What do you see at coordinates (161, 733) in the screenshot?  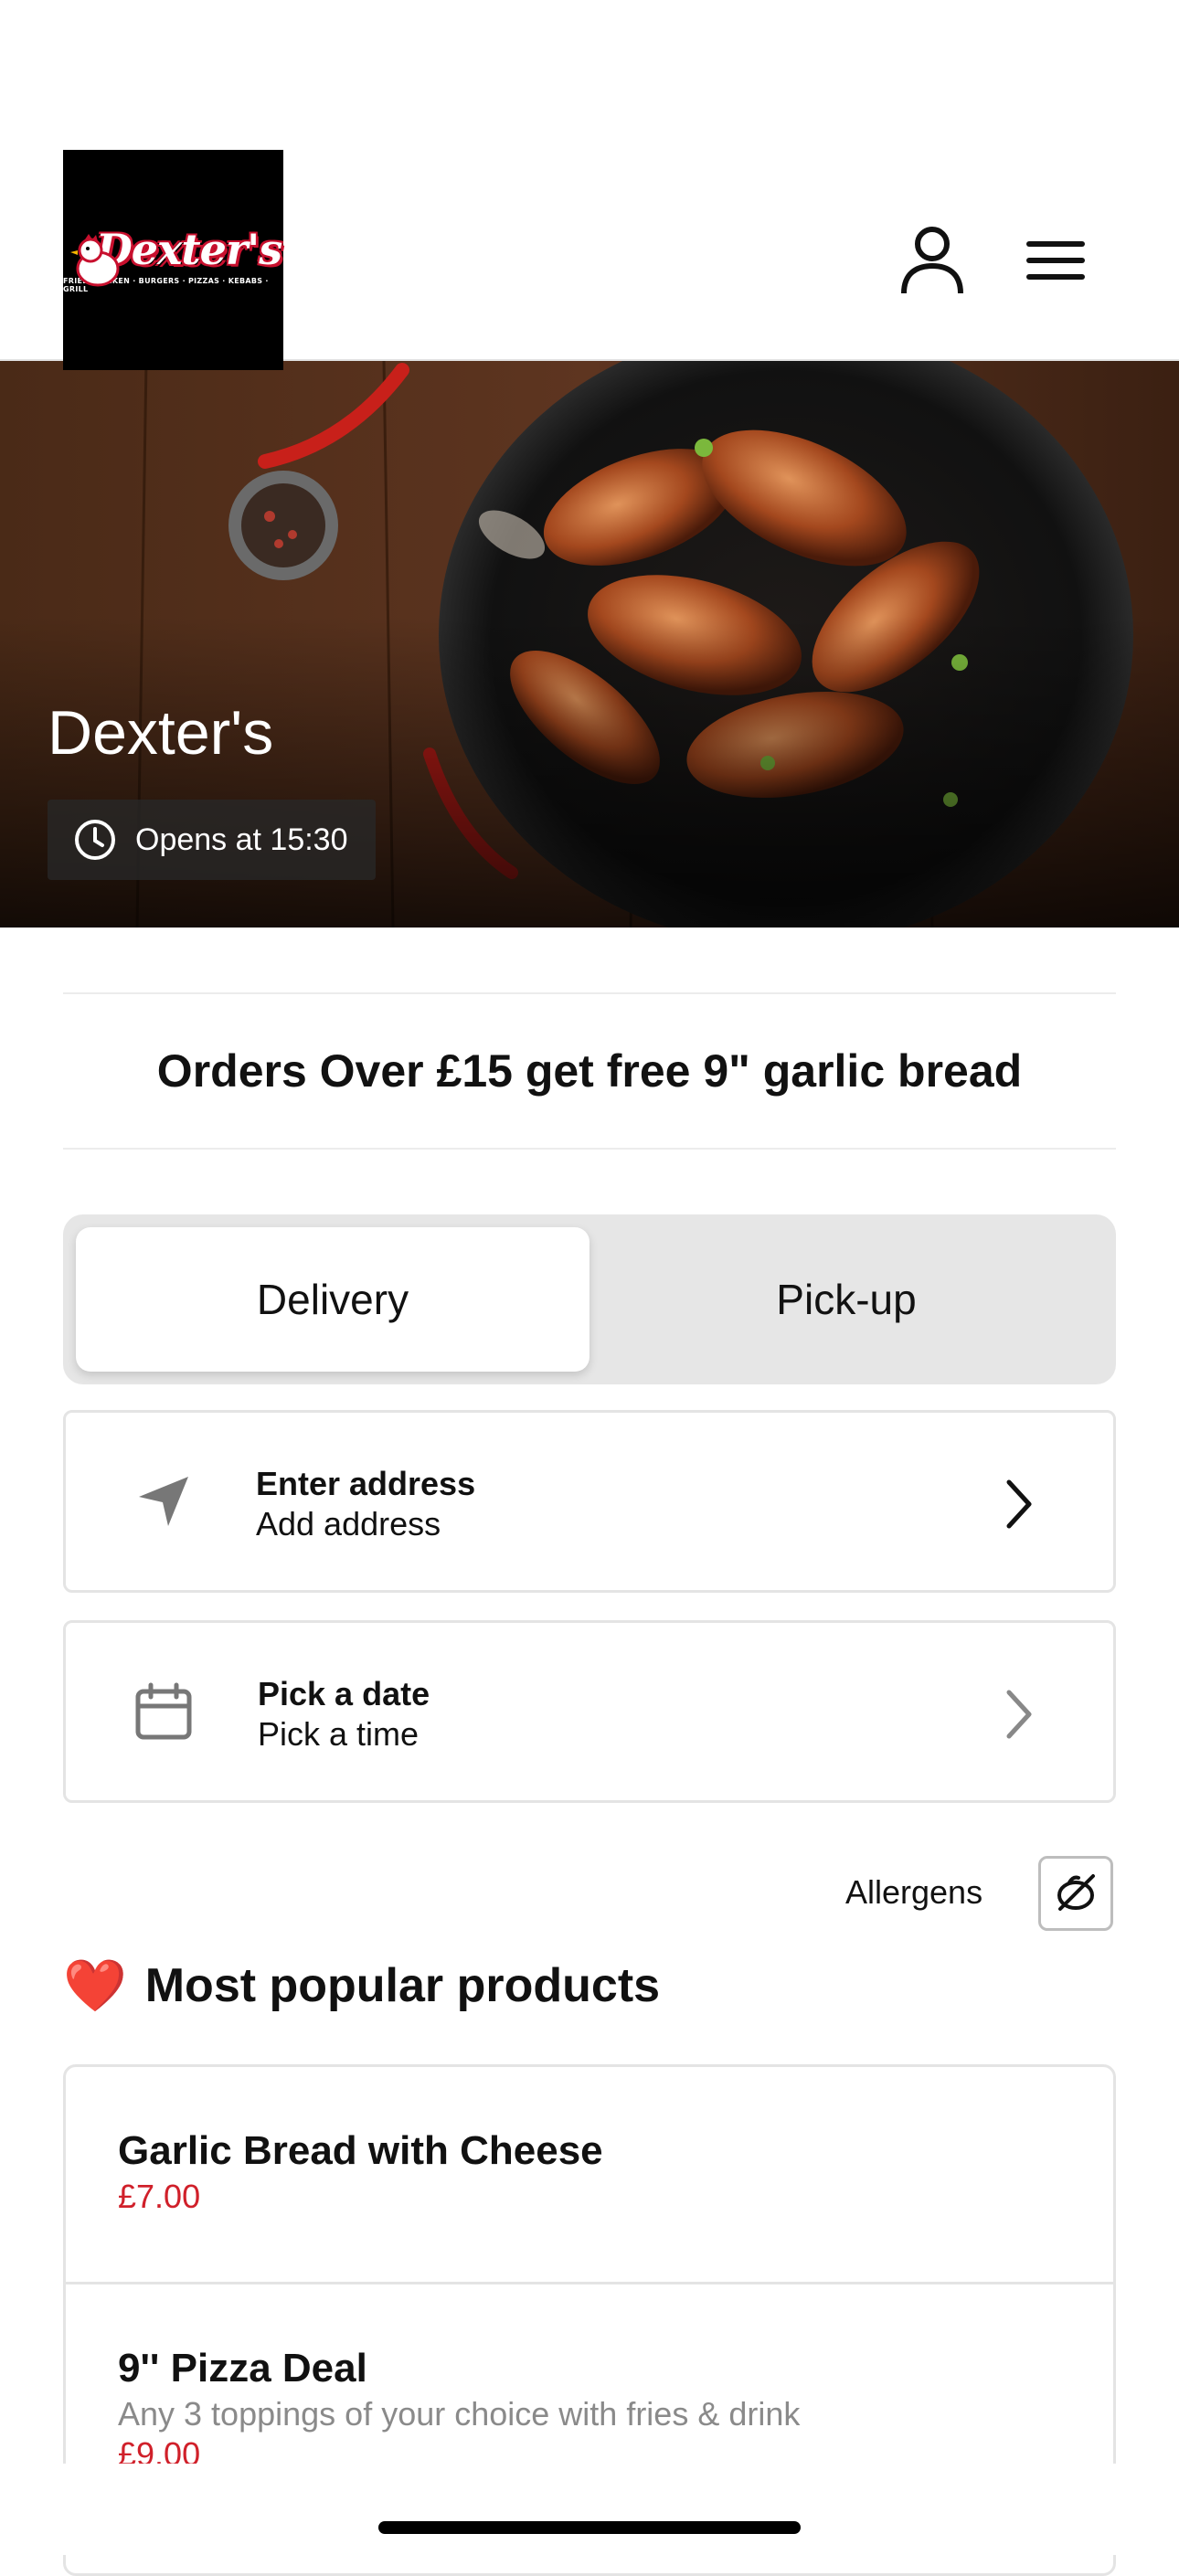 I see `restaurant-name: Dexter's` at bounding box center [161, 733].